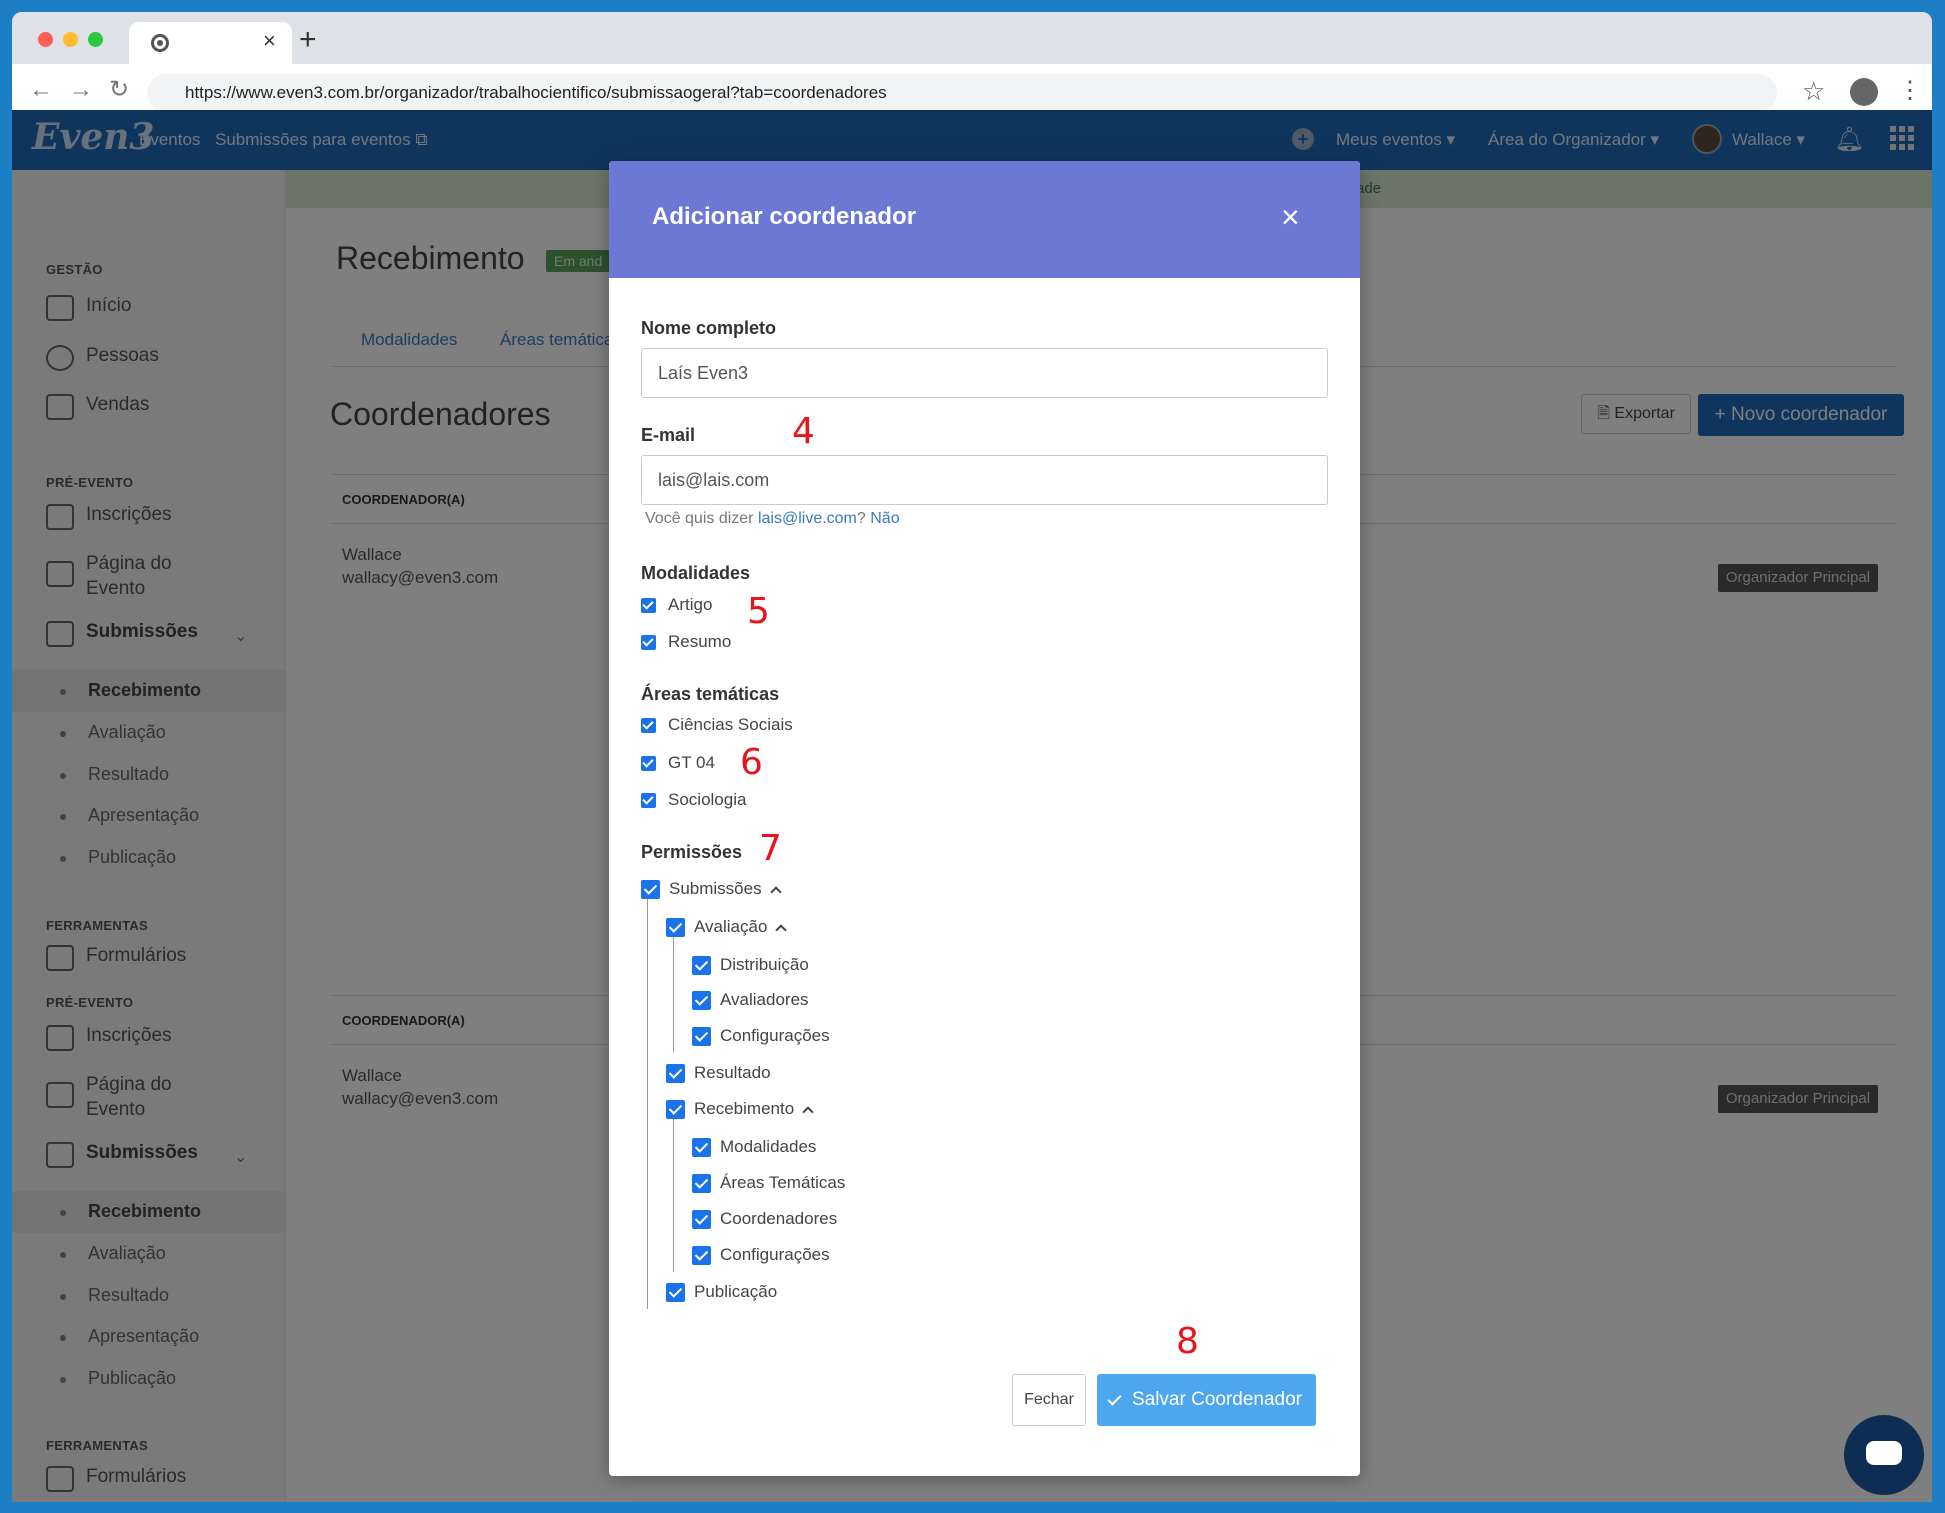  Describe the element at coordinates (751, 762) in the screenshot. I see `annotation-6: 6` at that location.